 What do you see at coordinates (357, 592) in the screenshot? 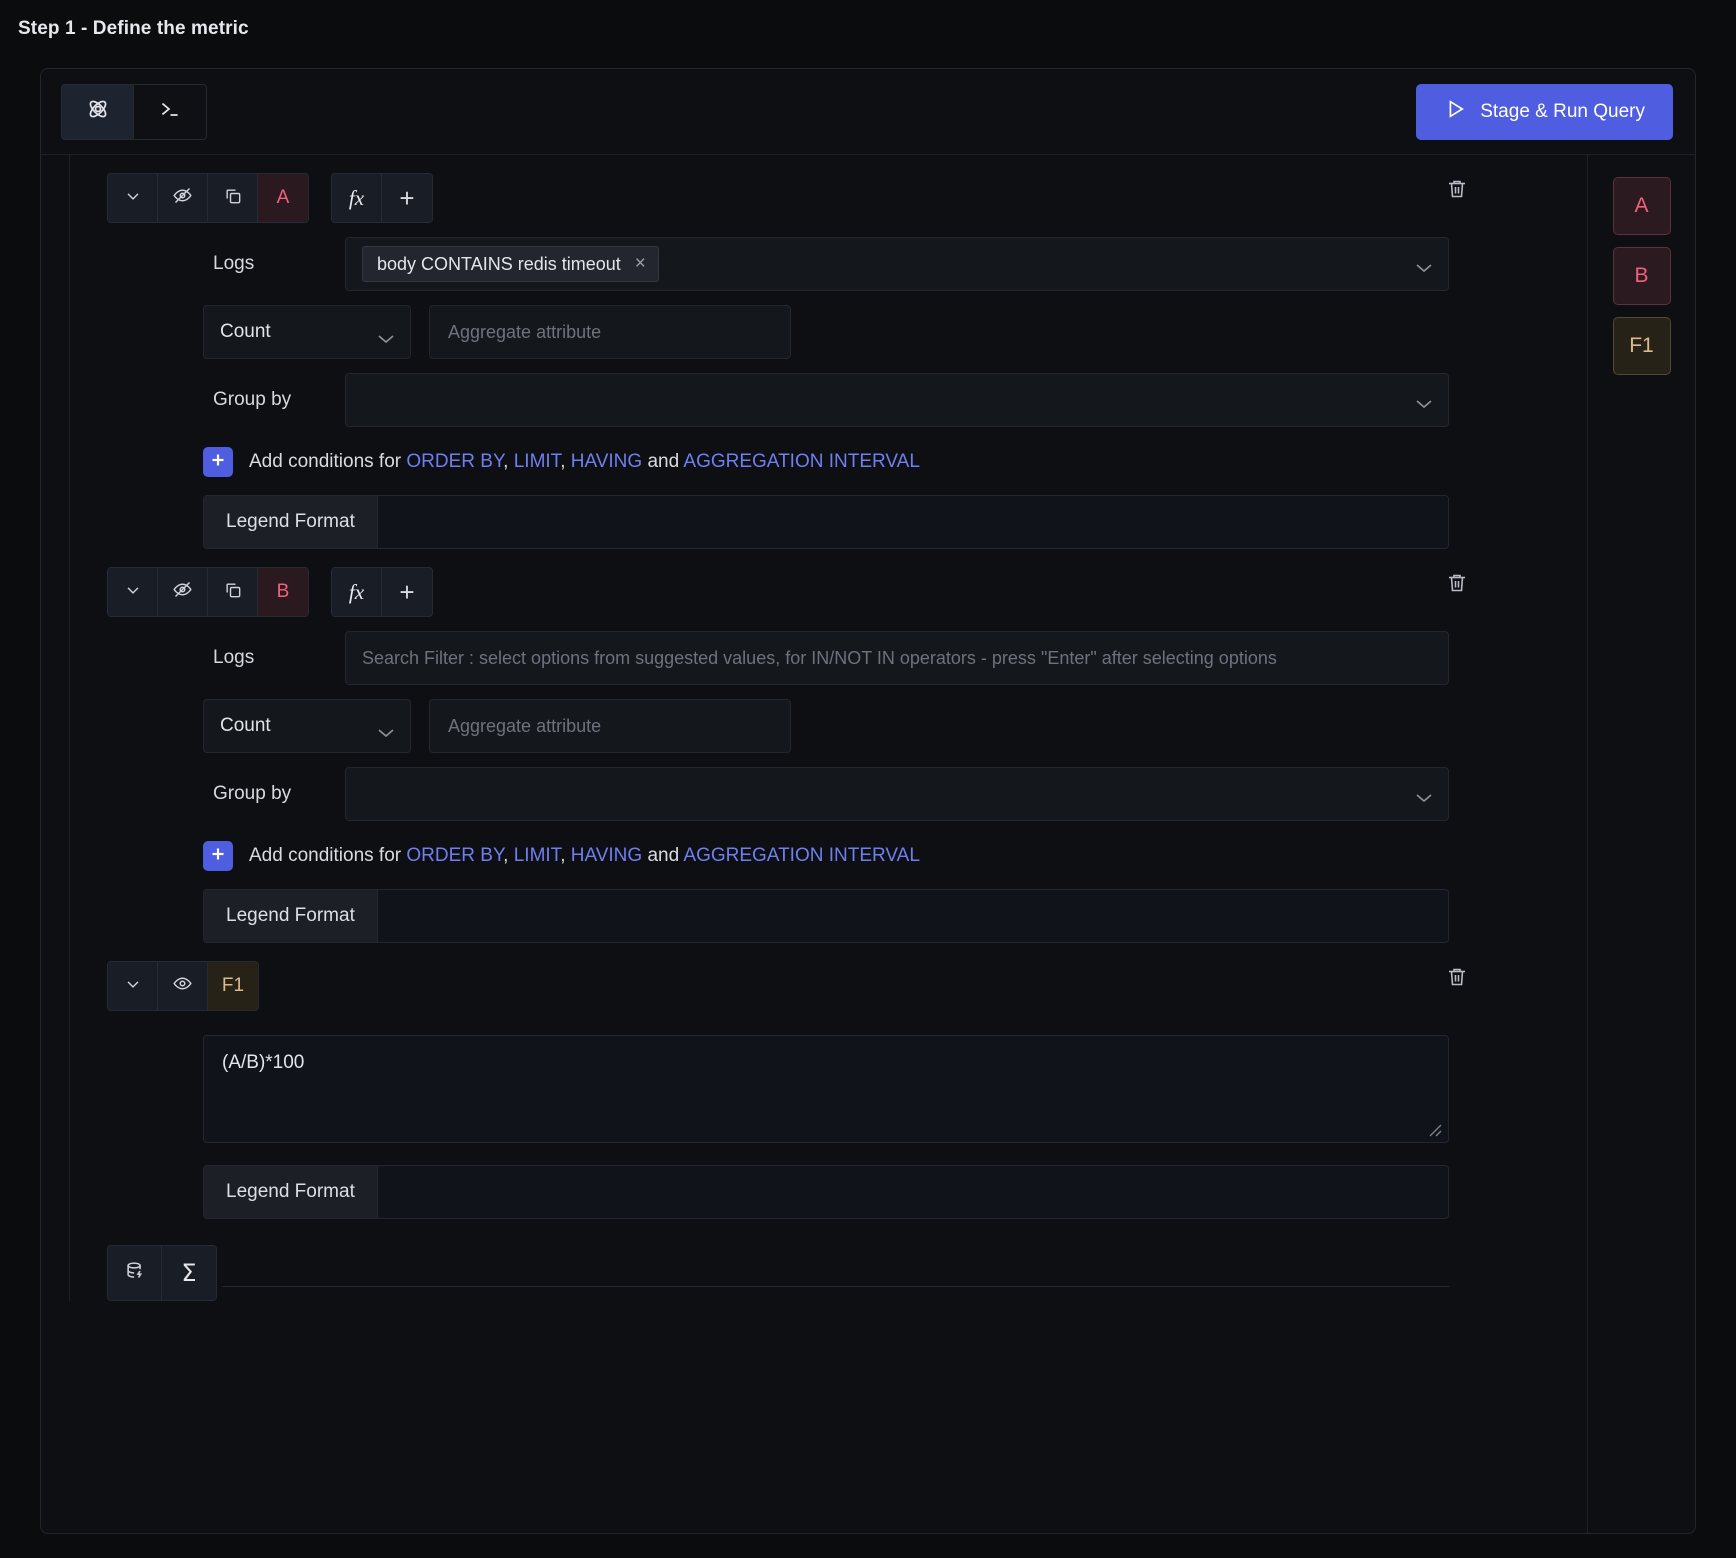
I see `query-b-function-button: fx` at bounding box center [357, 592].